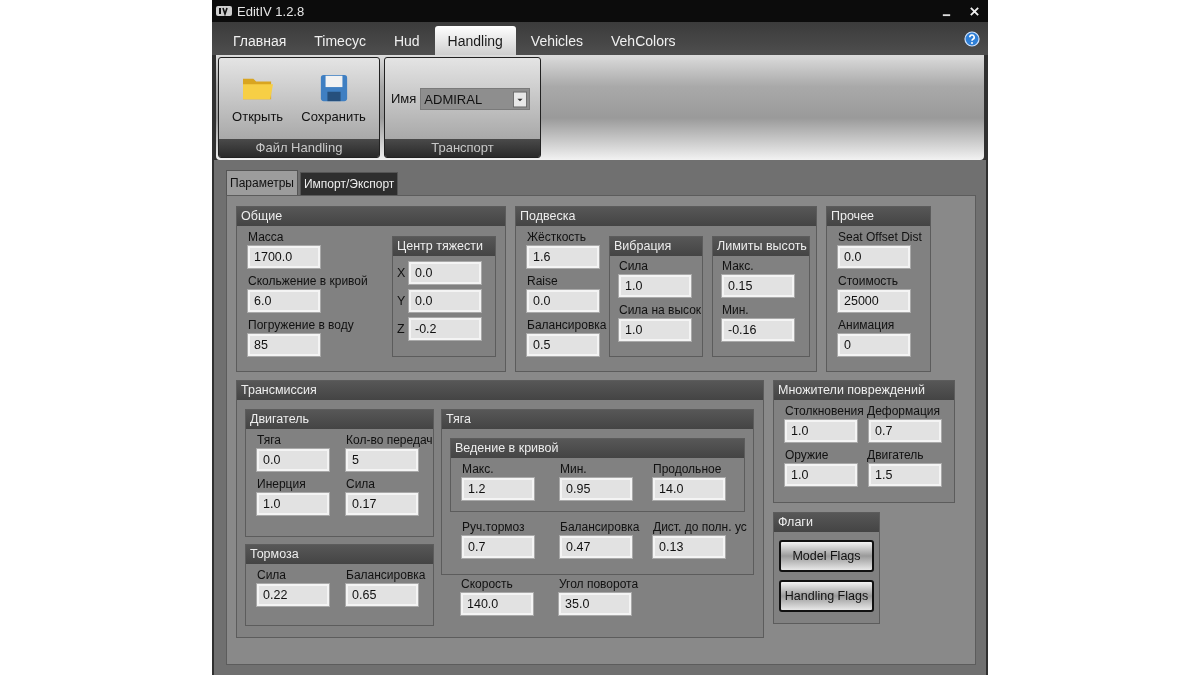  I want to click on group-header: Прочее, so click(878, 216).